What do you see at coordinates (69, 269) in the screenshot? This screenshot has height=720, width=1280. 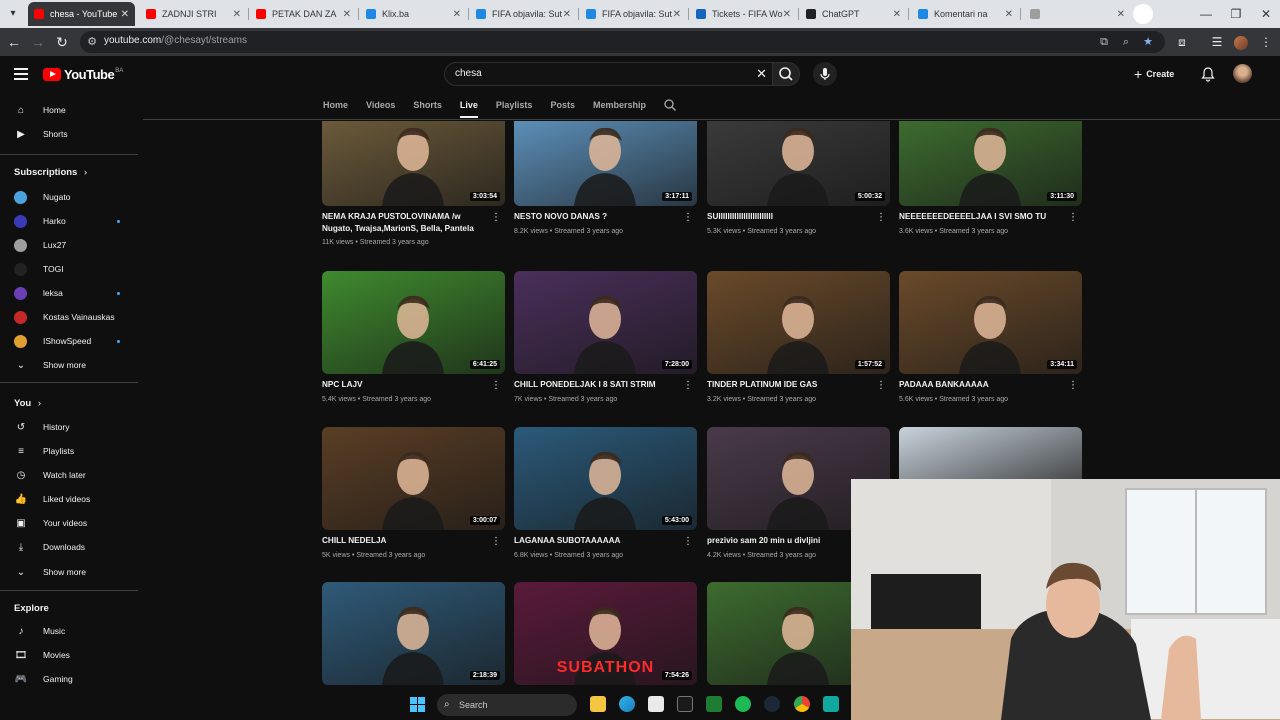 I see `subscription-item: TOGI` at bounding box center [69, 269].